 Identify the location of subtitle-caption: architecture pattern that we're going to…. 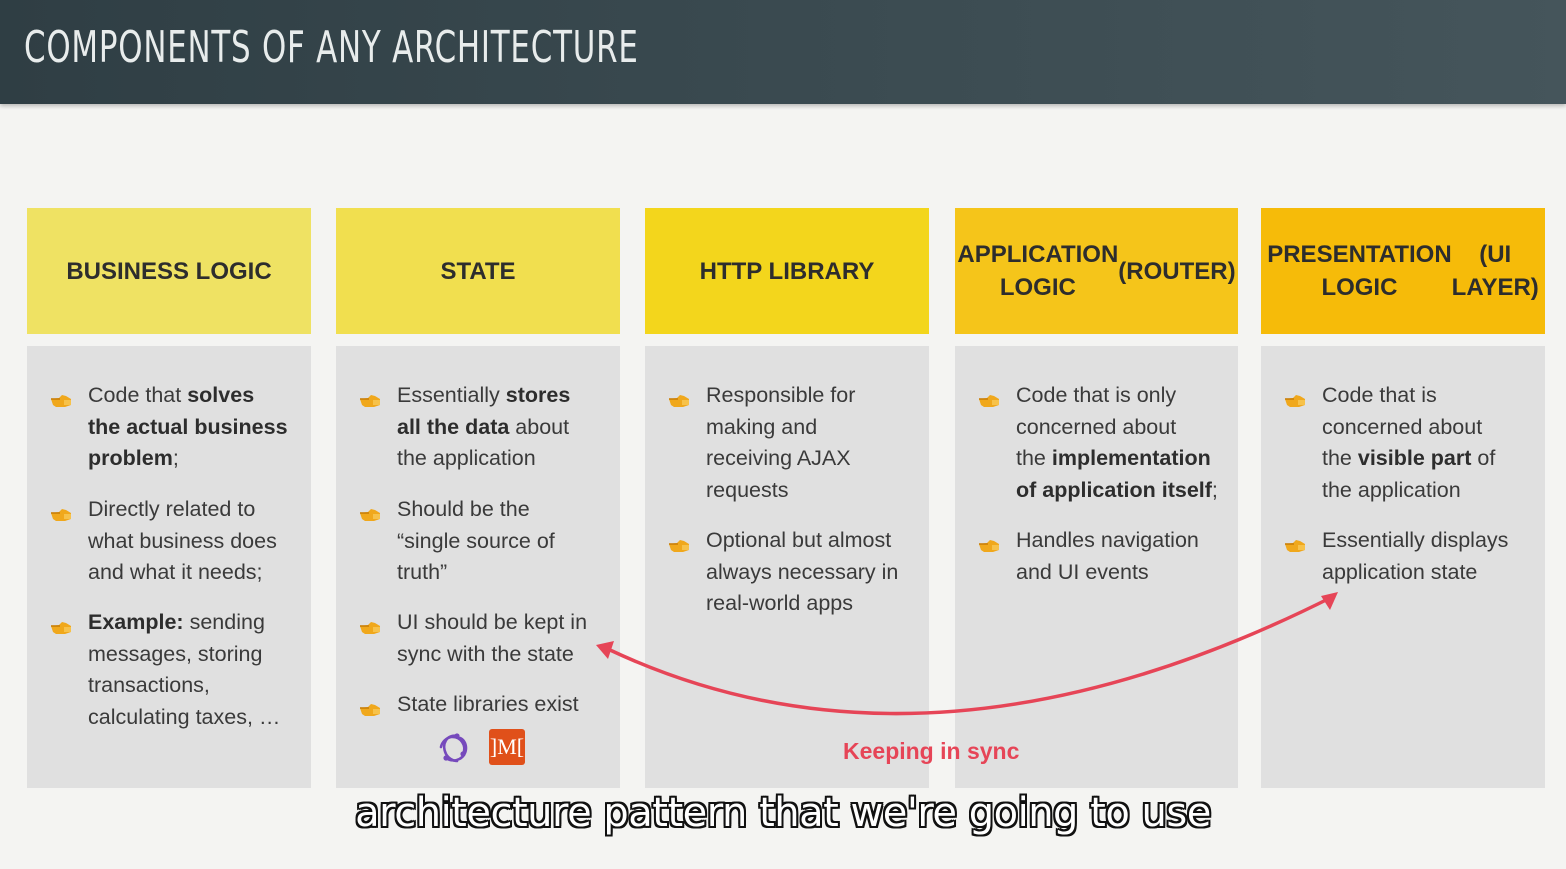
(783, 813).